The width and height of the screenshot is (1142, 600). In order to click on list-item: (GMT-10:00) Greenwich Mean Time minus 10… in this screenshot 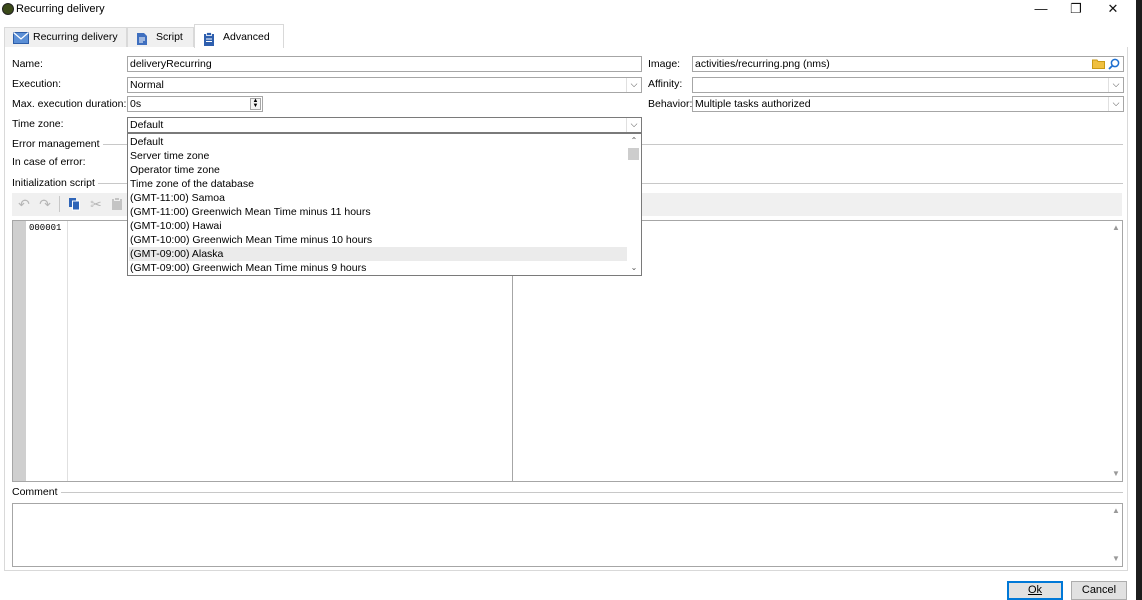, I will do `click(378, 240)`.